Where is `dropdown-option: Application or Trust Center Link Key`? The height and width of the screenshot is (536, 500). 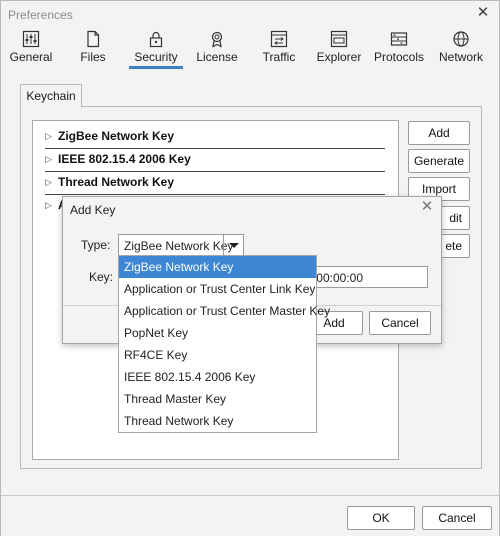 dropdown-option: Application or Trust Center Link Key is located at coordinates (217, 289).